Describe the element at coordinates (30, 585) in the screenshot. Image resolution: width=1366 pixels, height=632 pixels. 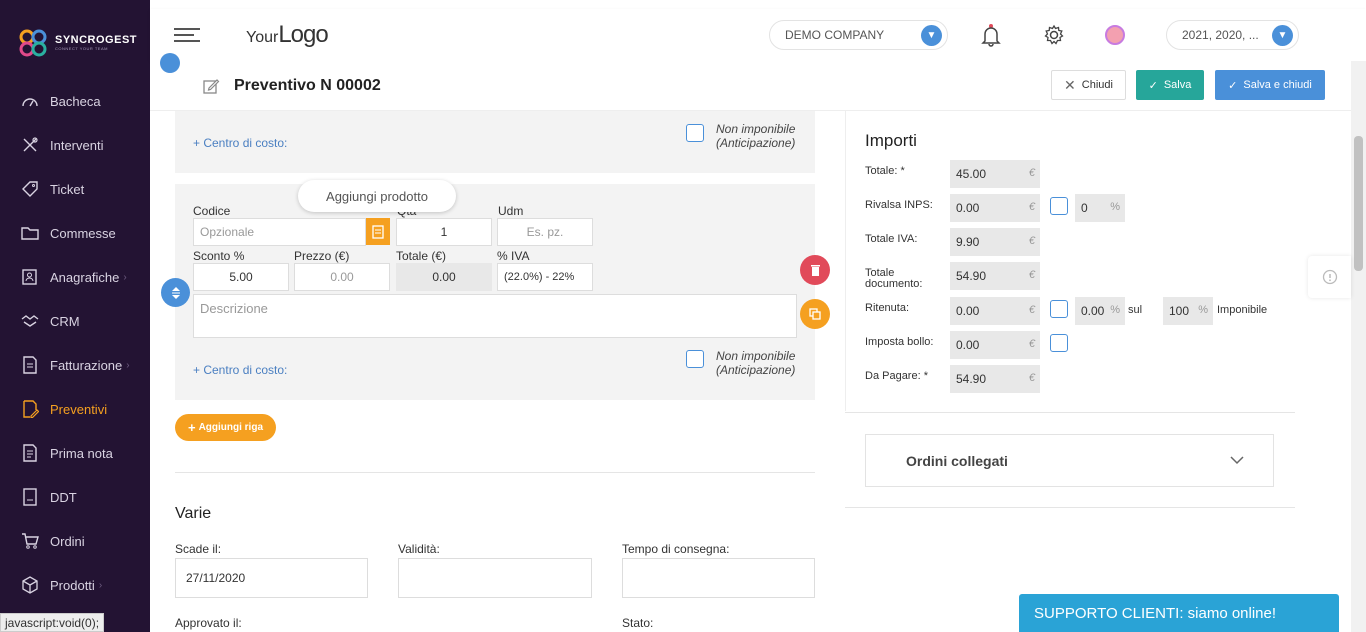
I see `box-icon` at that location.